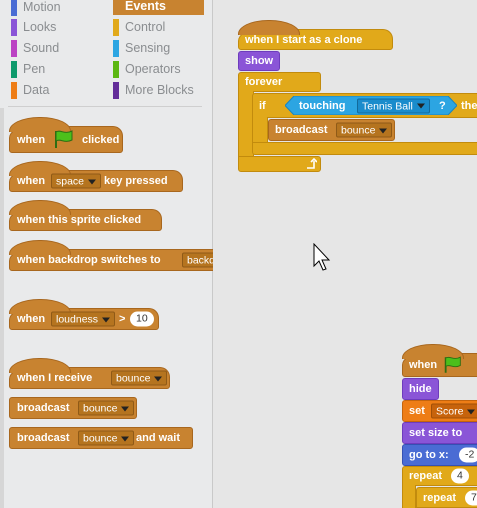 This screenshot has height=508, width=477. Describe the element at coordinates (312, 163) in the screenshot. I see `loop-arrow-icon` at that location.